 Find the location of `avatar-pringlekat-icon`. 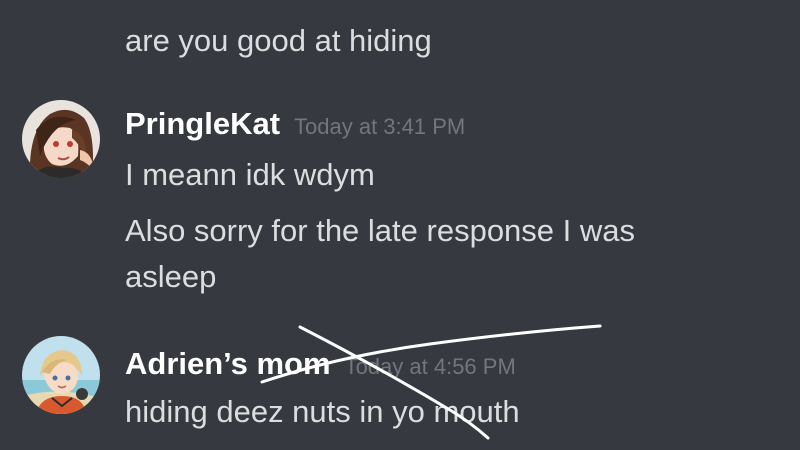

avatar-pringlekat-icon is located at coordinates (61, 139).